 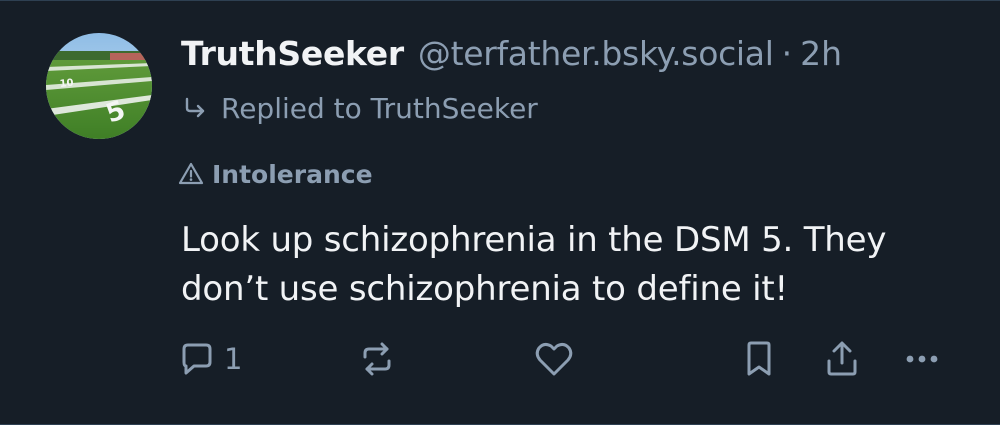 I want to click on reply-icon, so click(x=197, y=359).